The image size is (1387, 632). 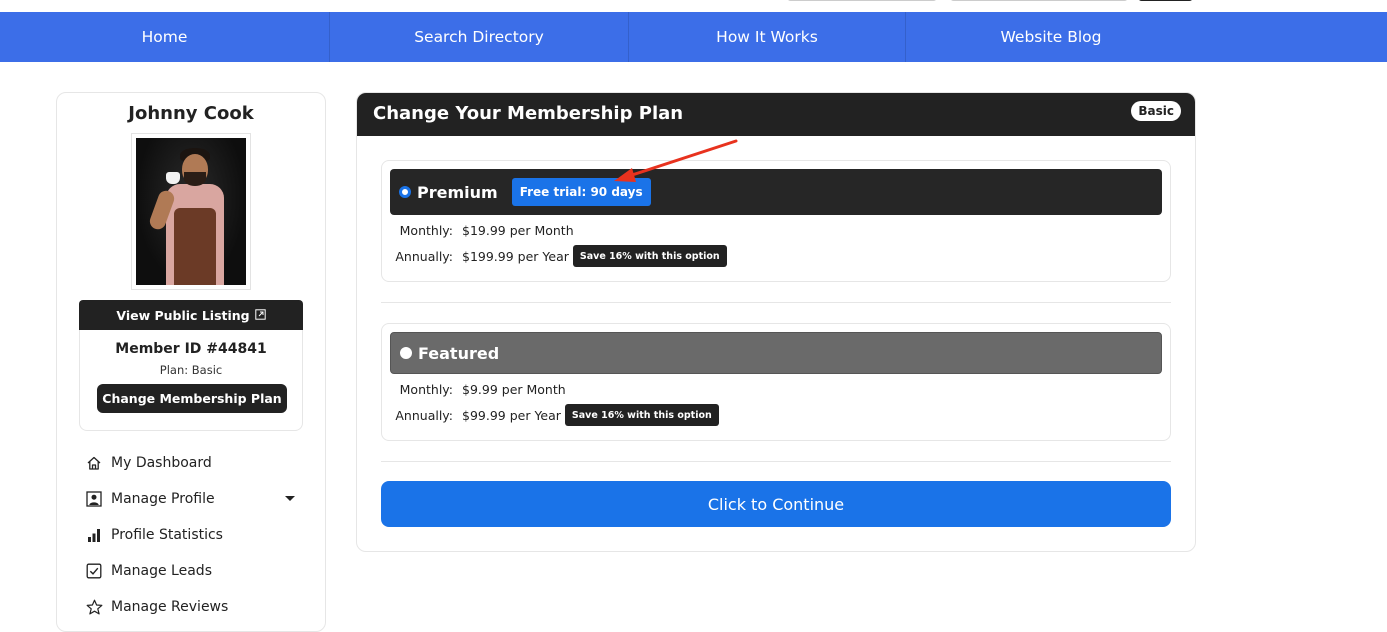 What do you see at coordinates (1165, 0) in the screenshot?
I see `header-button-edge` at bounding box center [1165, 0].